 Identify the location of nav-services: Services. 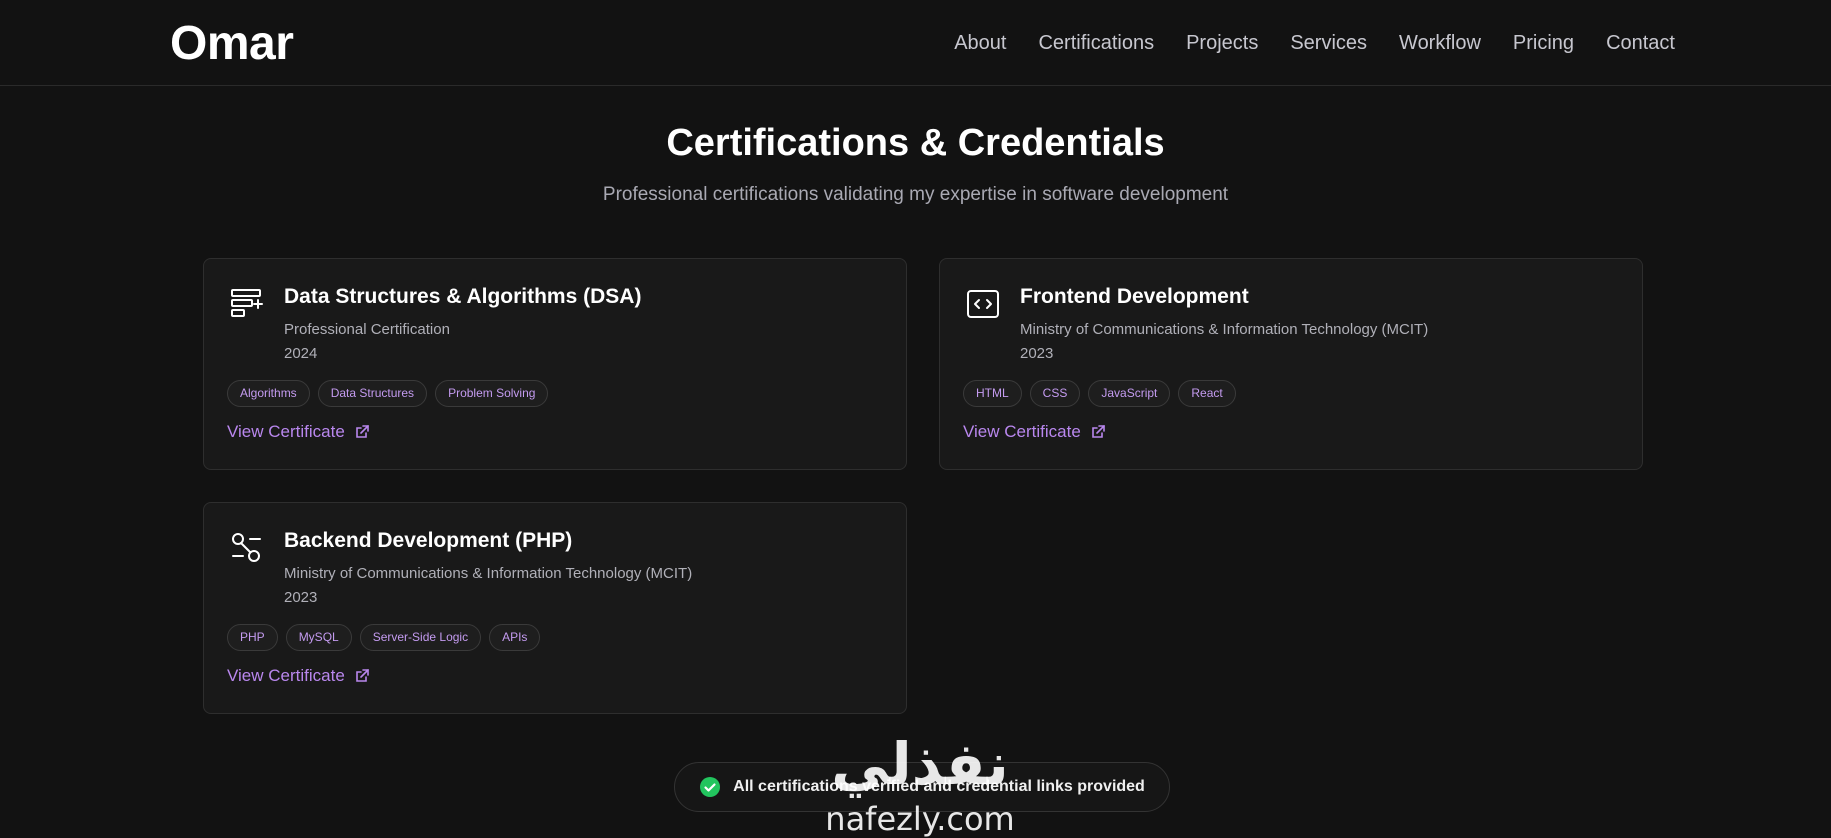
(1328, 43).